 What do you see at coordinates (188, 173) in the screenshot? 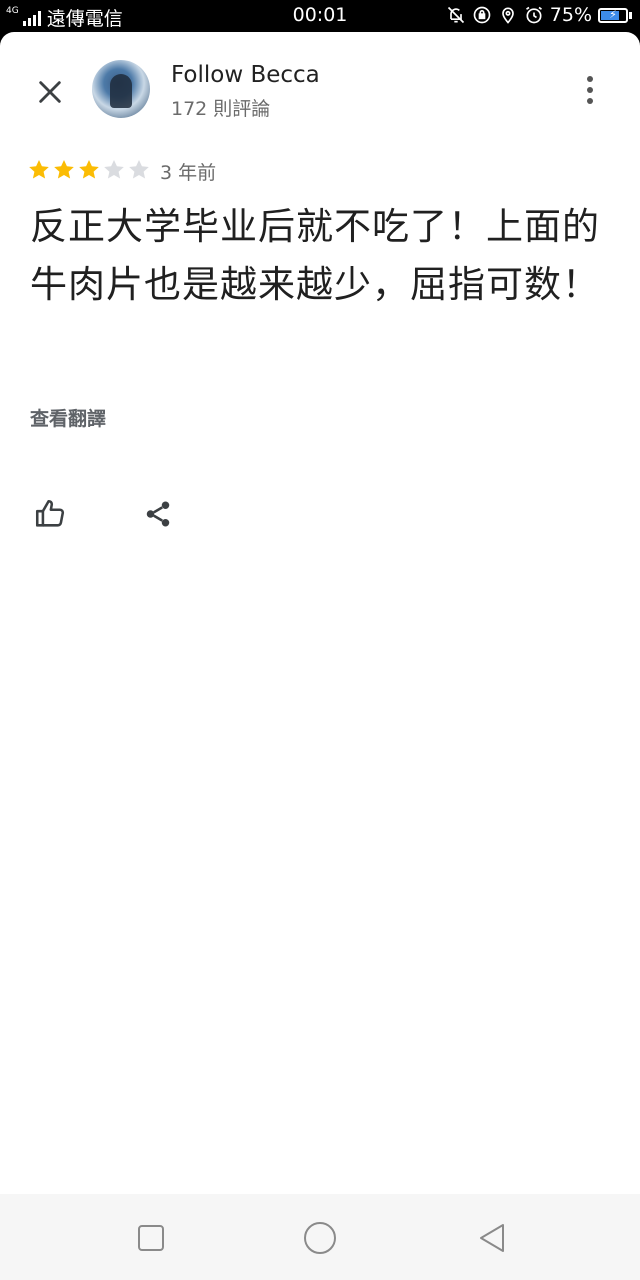
I see `review-time: 3 年前` at bounding box center [188, 173].